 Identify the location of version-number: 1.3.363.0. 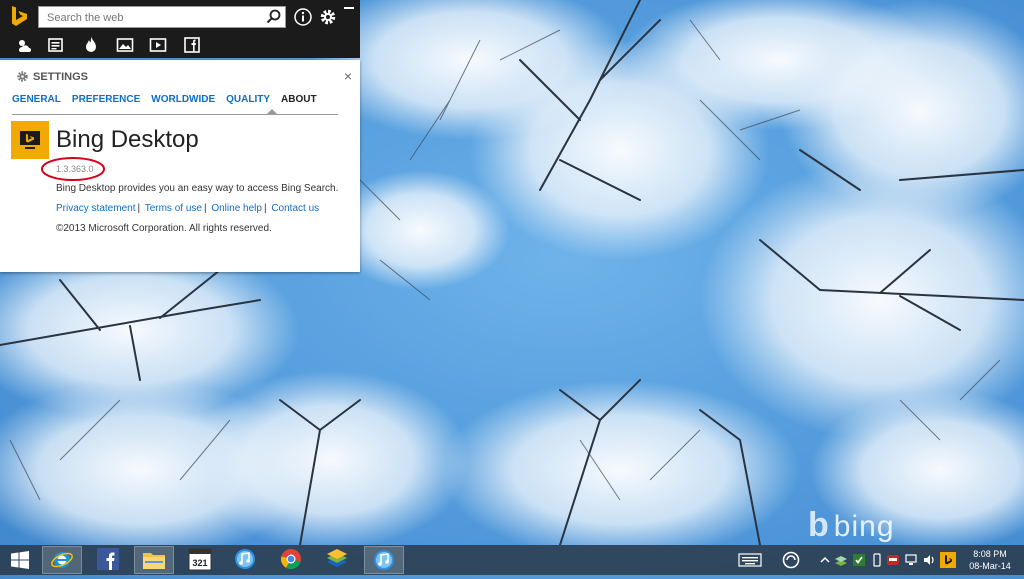
(75, 169).